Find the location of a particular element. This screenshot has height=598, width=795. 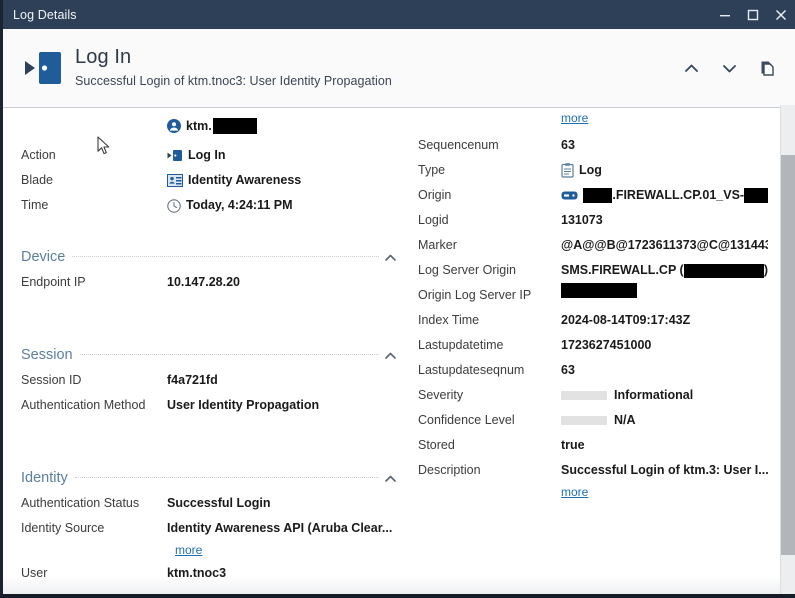

section-header-session: Session is located at coordinates (211, 355).